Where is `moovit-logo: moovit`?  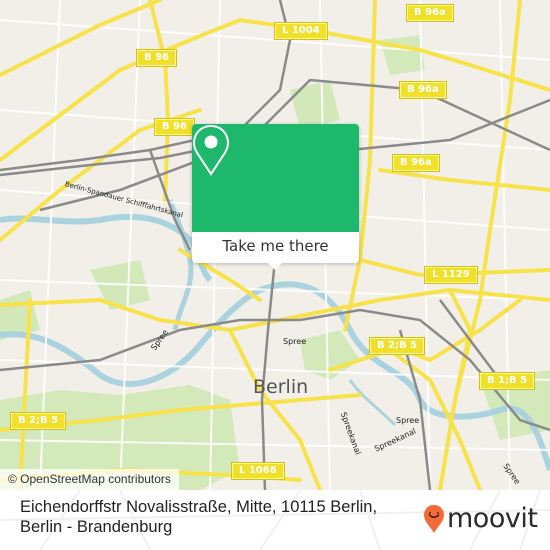
moovit-logo: moovit is located at coordinates (480, 518).